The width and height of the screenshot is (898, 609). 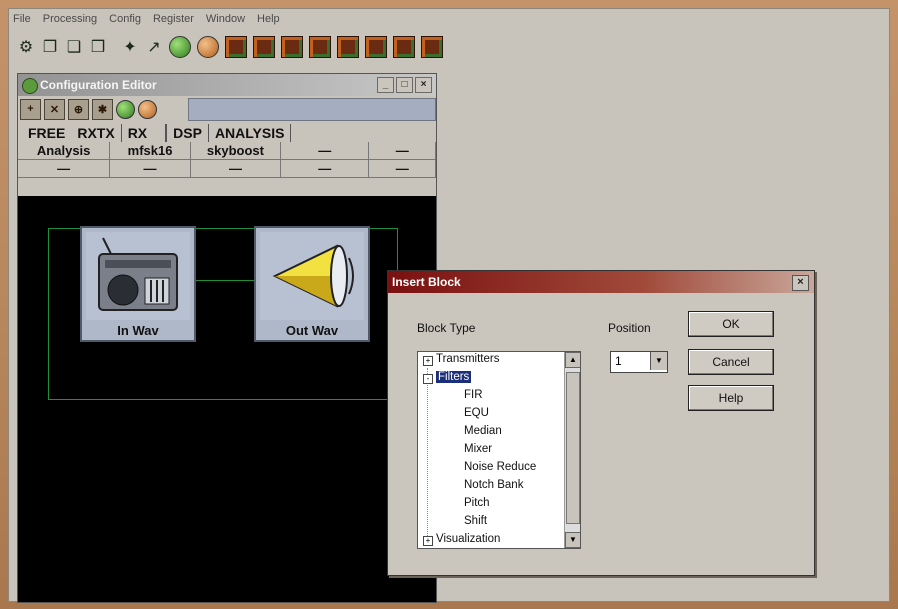 I want to click on tree-item-noise-reduce: Noise Reduce, so click(x=500, y=467).